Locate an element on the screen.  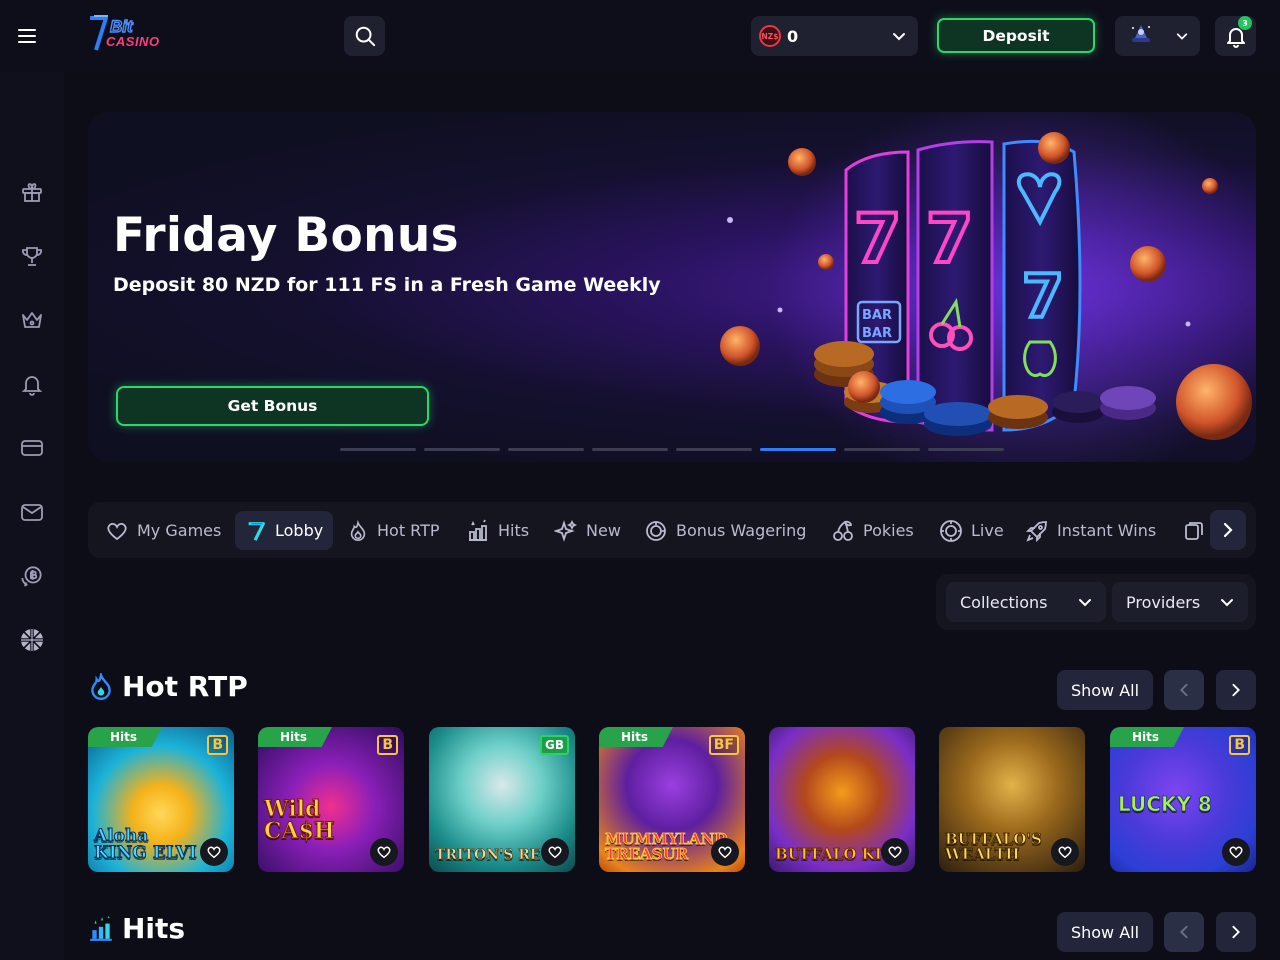
get-bonus-button: Get Bonus is located at coordinates (272, 406).